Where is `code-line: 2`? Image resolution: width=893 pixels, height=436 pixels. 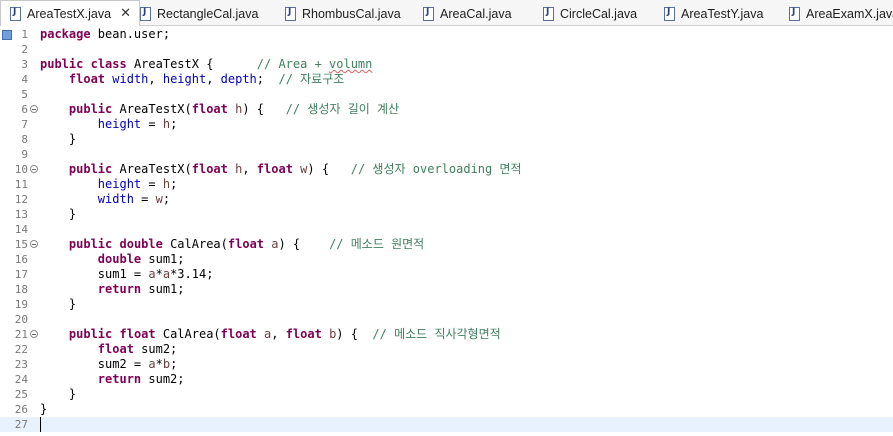 code-line: 2 is located at coordinates (446, 49).